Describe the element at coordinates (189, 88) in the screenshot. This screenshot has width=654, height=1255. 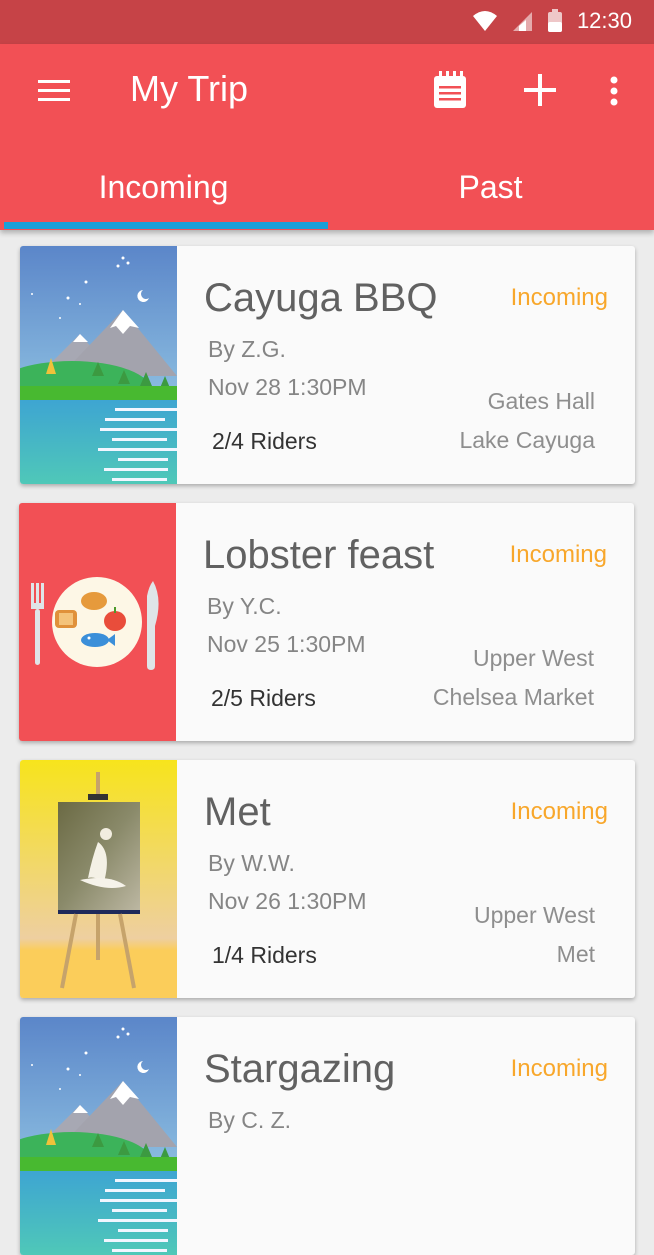
I see `page-title: My Trip` at that location.